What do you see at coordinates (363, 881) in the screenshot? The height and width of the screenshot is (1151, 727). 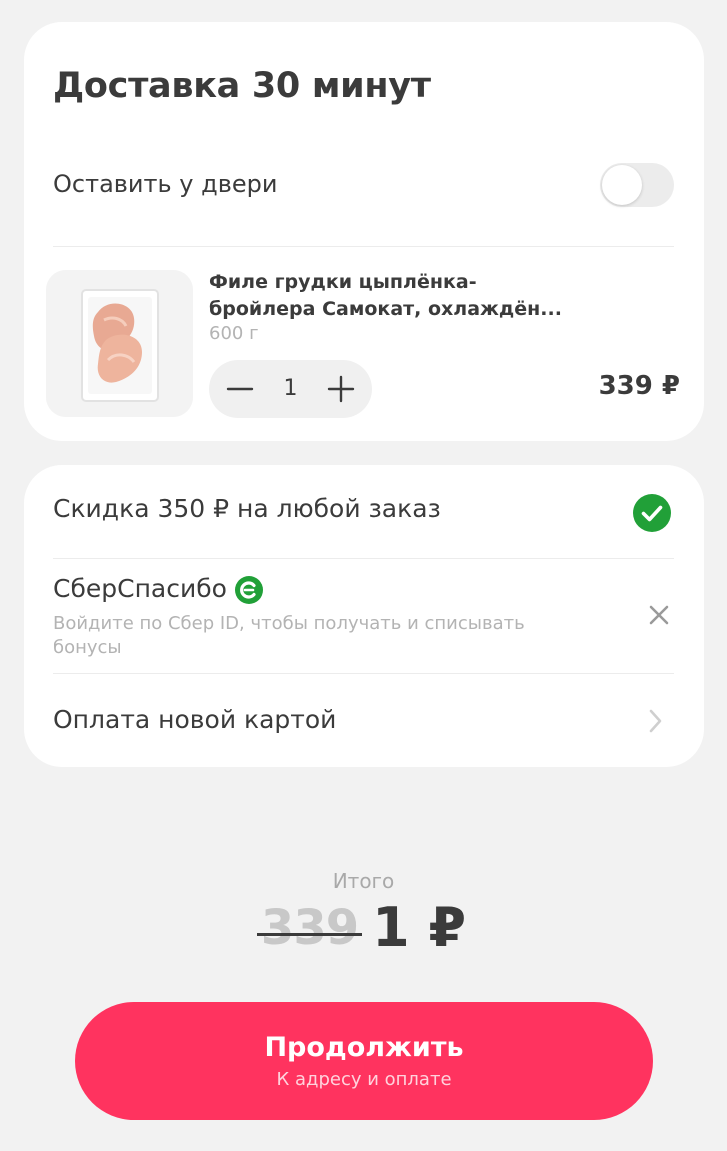 I see `total-label: Итого` at bounding box center [363, 881].